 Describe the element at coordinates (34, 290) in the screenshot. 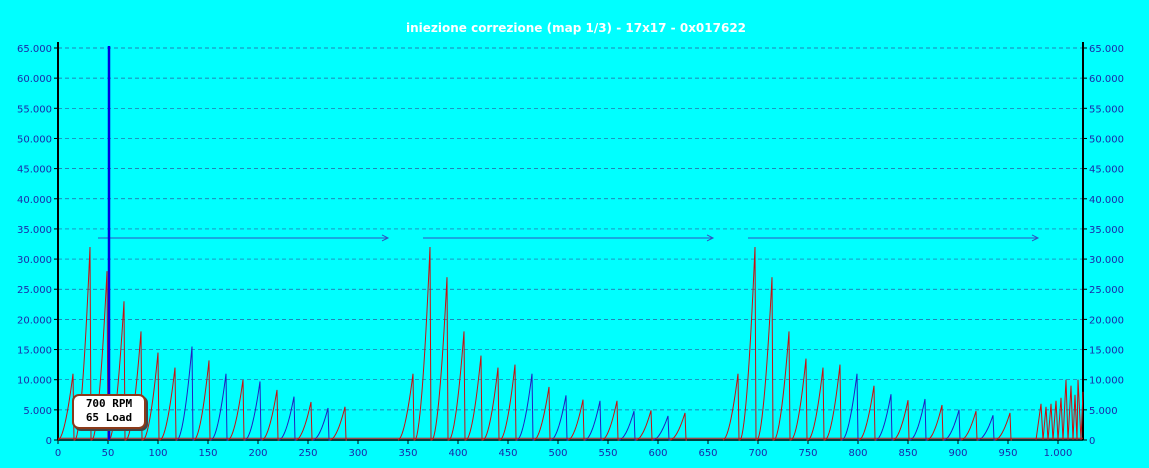

I see `y-tick-label-left: 25.000` at that location.